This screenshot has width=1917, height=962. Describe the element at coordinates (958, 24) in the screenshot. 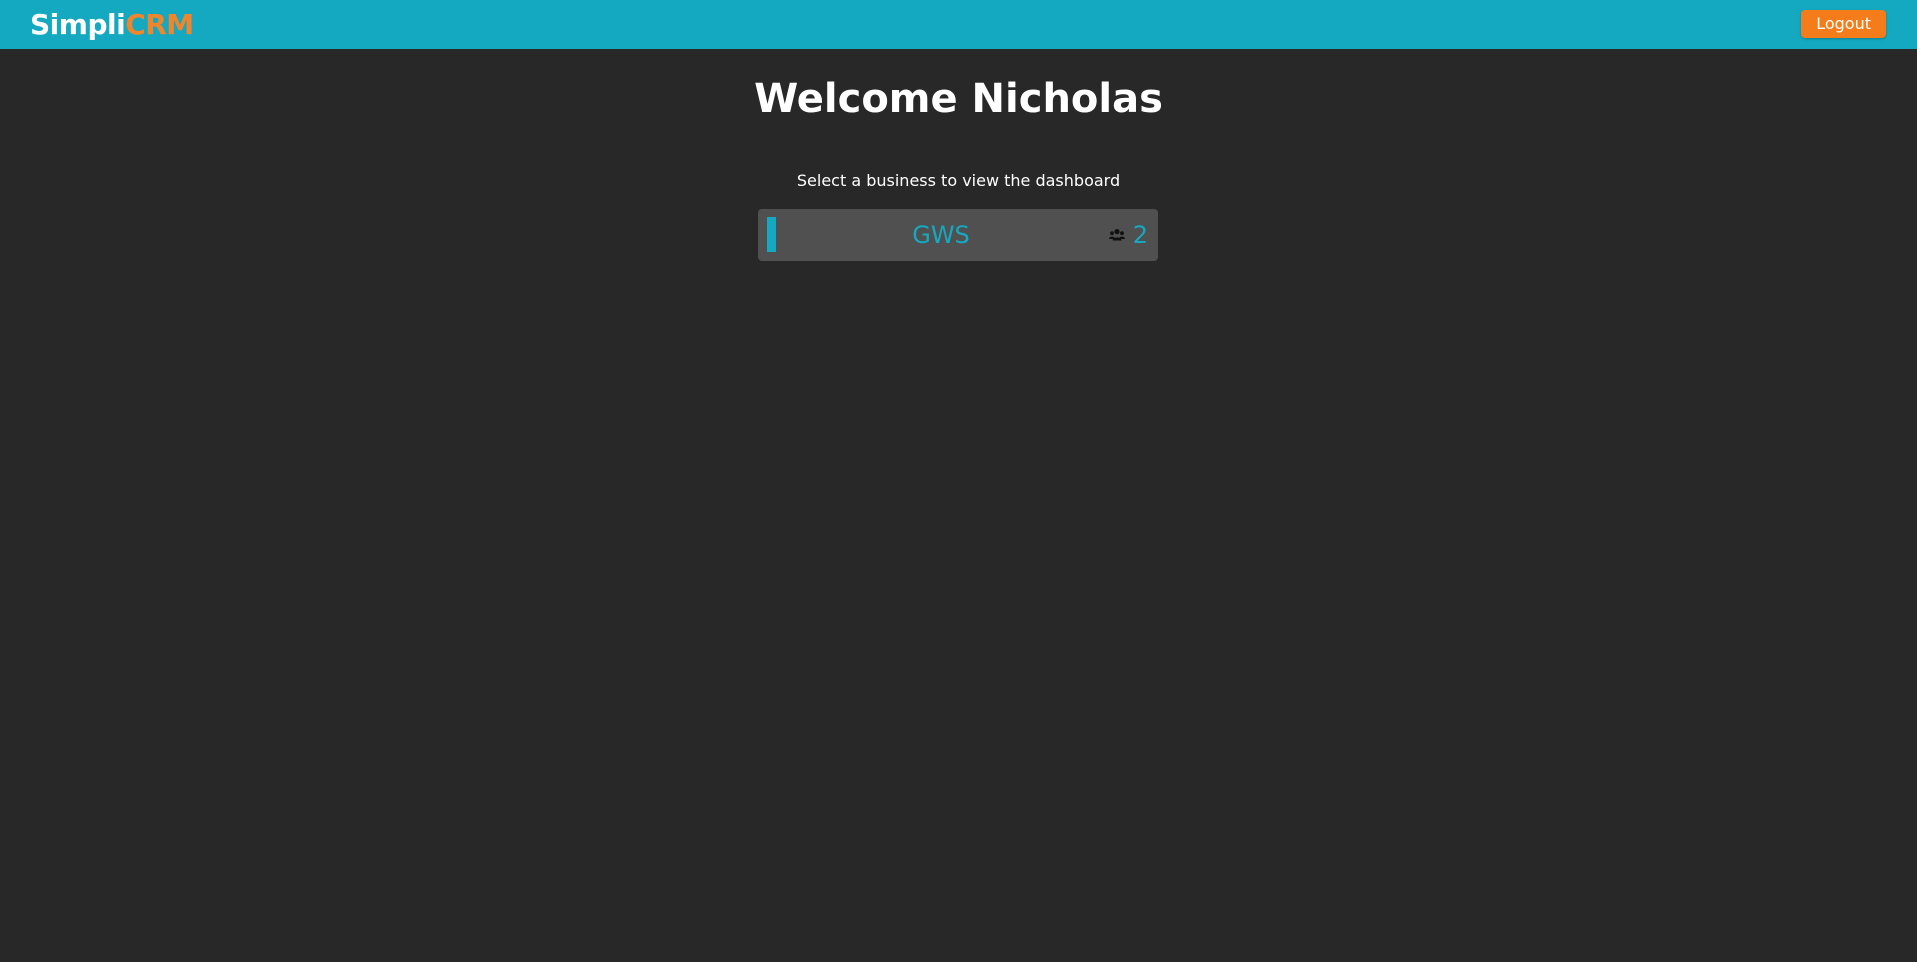

I see `top-navbar: SimpliCRM Logout` at that location.